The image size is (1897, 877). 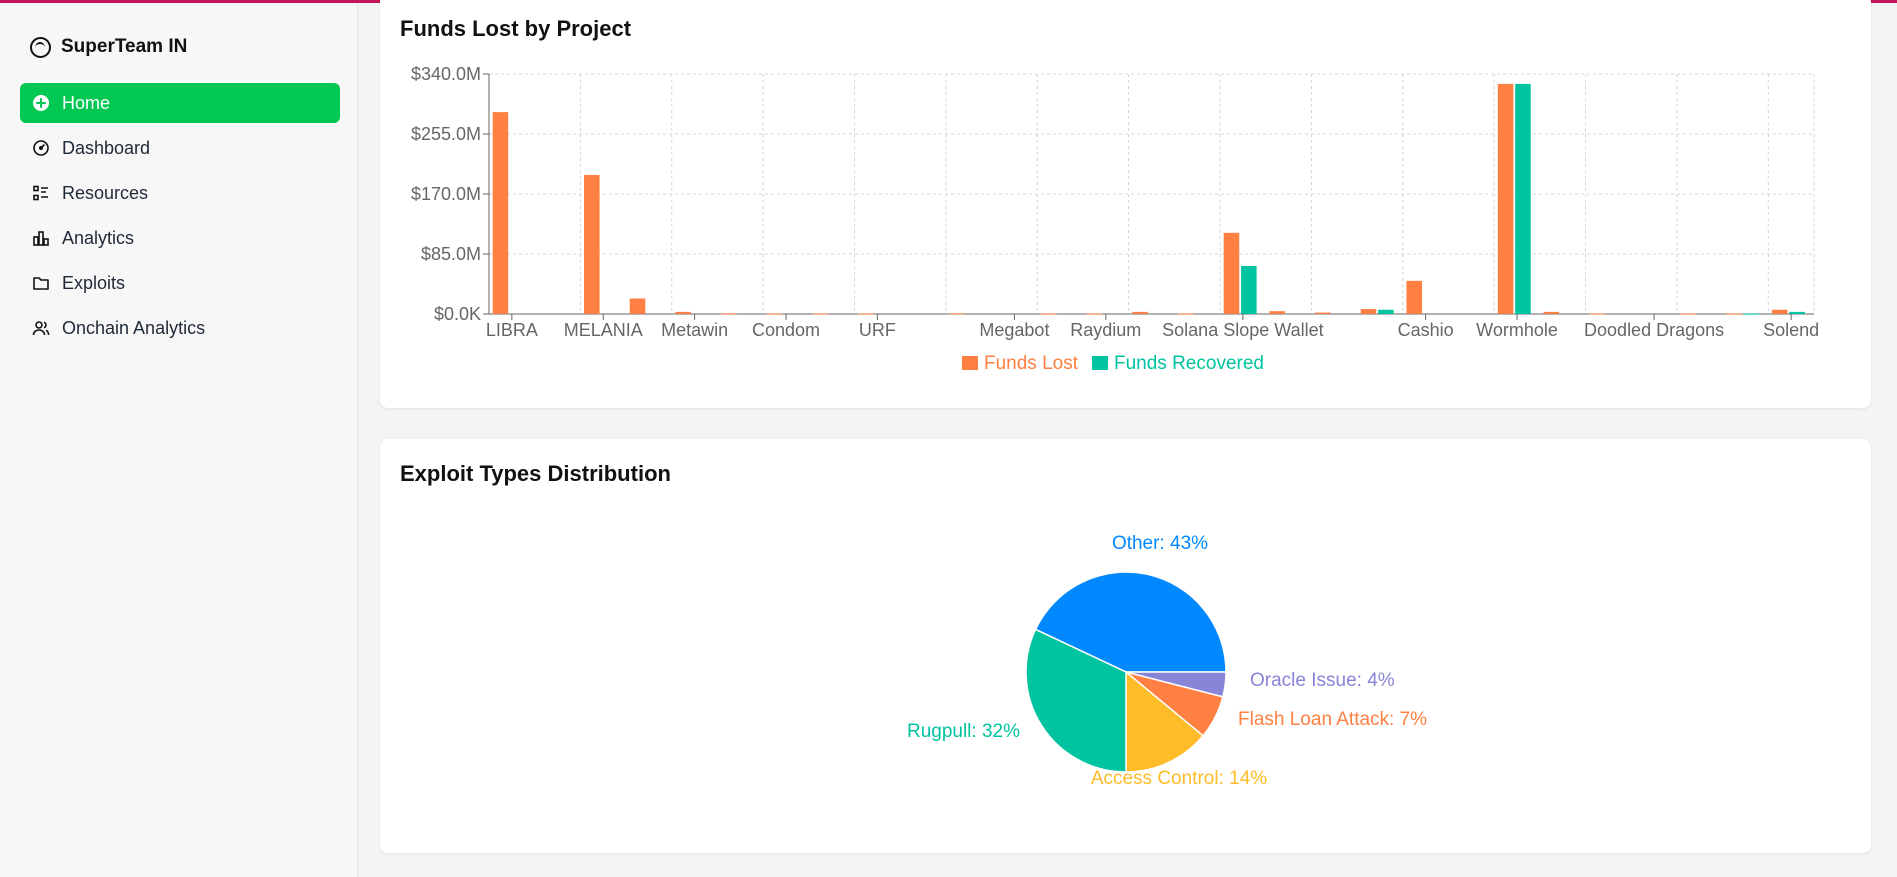 I want to click on x-tick-label: Metawin, so click(x=694, y=330).